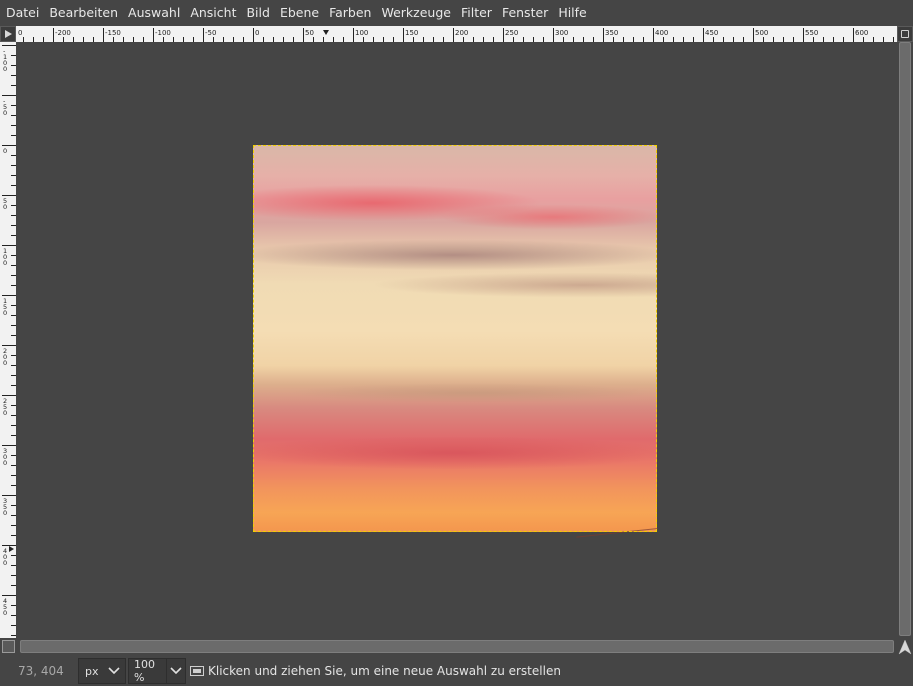  I want to click on ruler-label: 100, so click(361, 33).